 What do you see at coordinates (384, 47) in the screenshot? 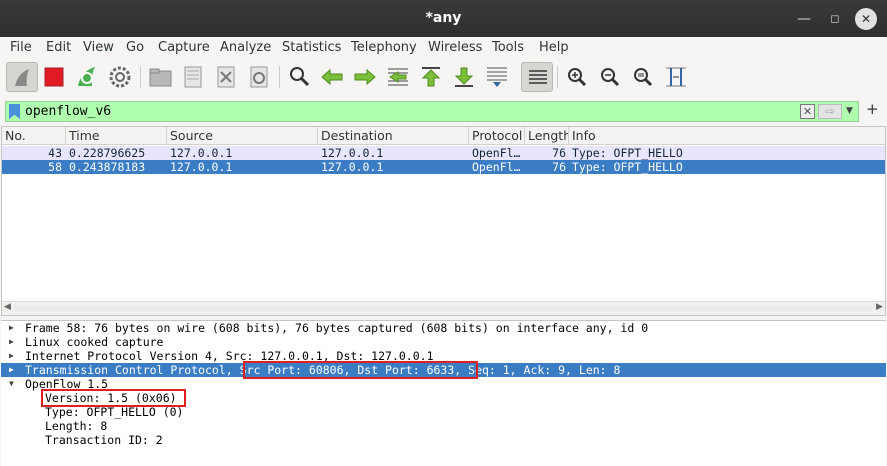
I see `menu-telephony: Telephony` at bounding box center [384, 47].